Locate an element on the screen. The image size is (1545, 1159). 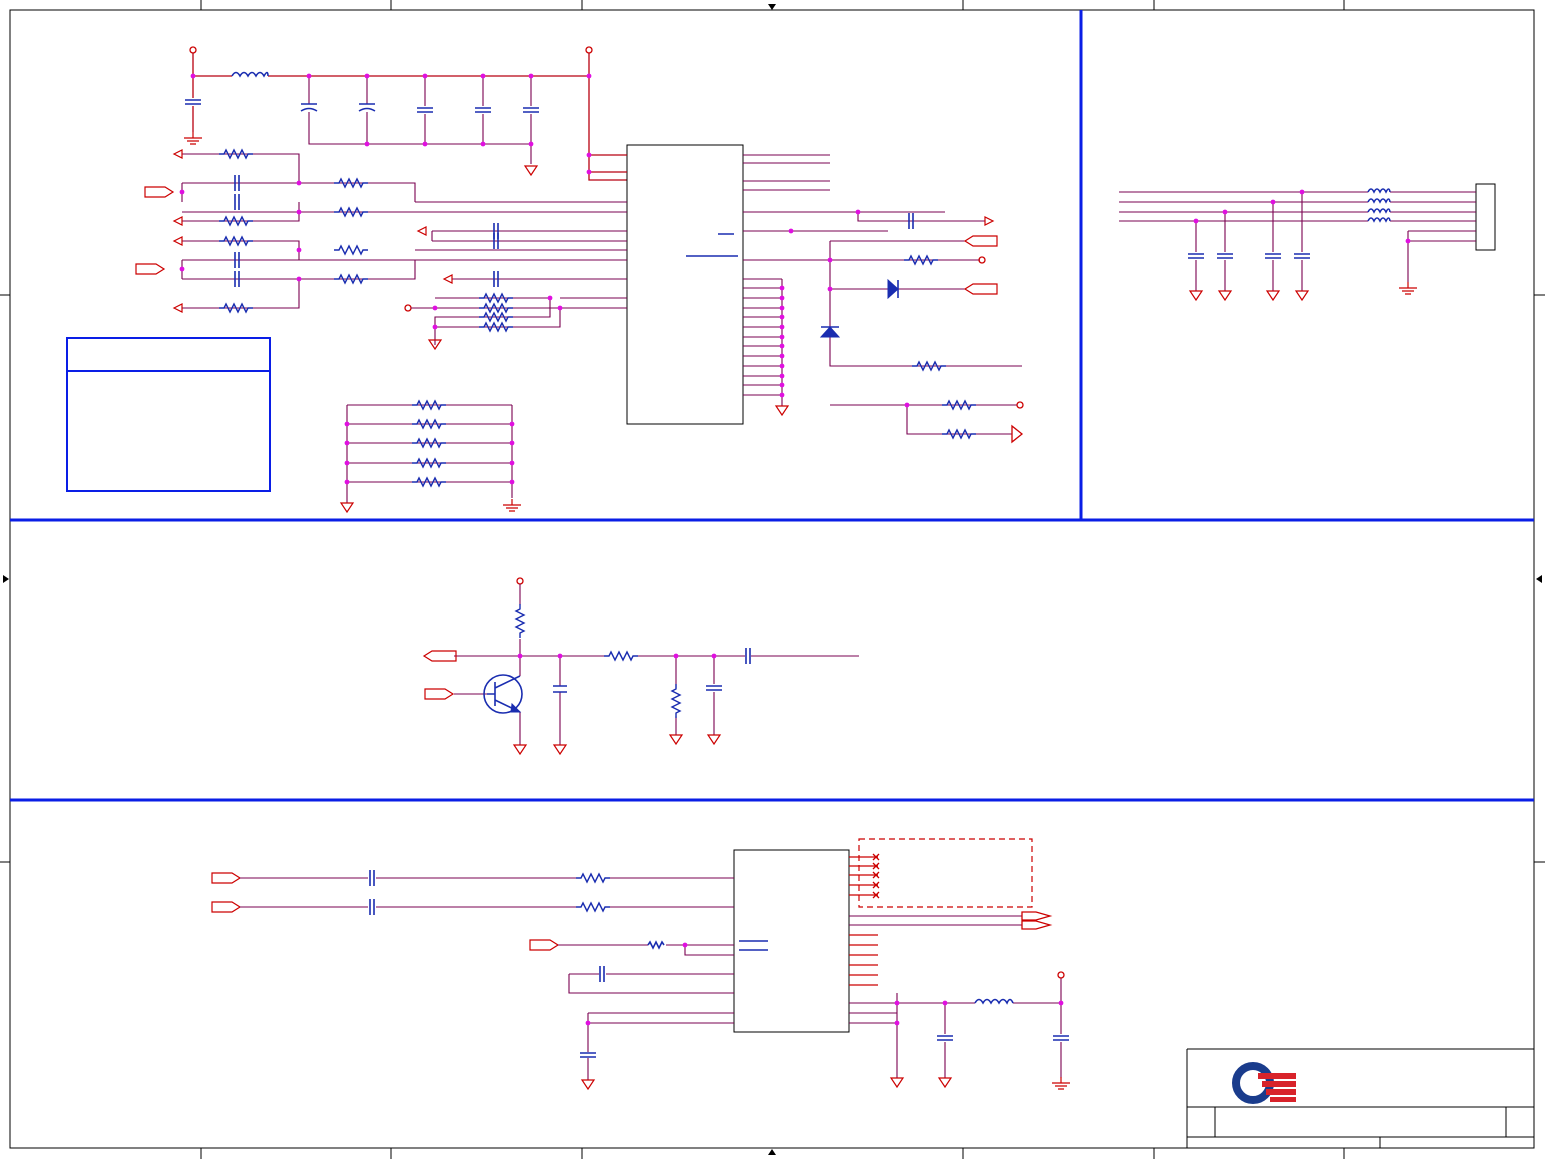
transistor-circuit is located at coordinates (641, 666).